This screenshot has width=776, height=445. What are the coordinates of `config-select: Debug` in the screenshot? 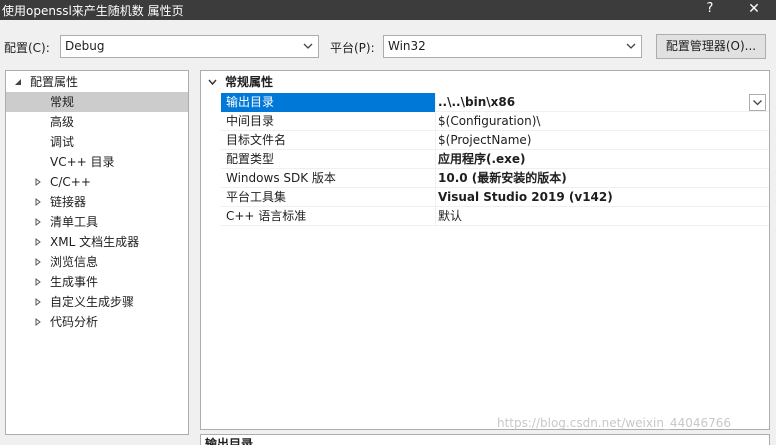 It's located at (189, 46).